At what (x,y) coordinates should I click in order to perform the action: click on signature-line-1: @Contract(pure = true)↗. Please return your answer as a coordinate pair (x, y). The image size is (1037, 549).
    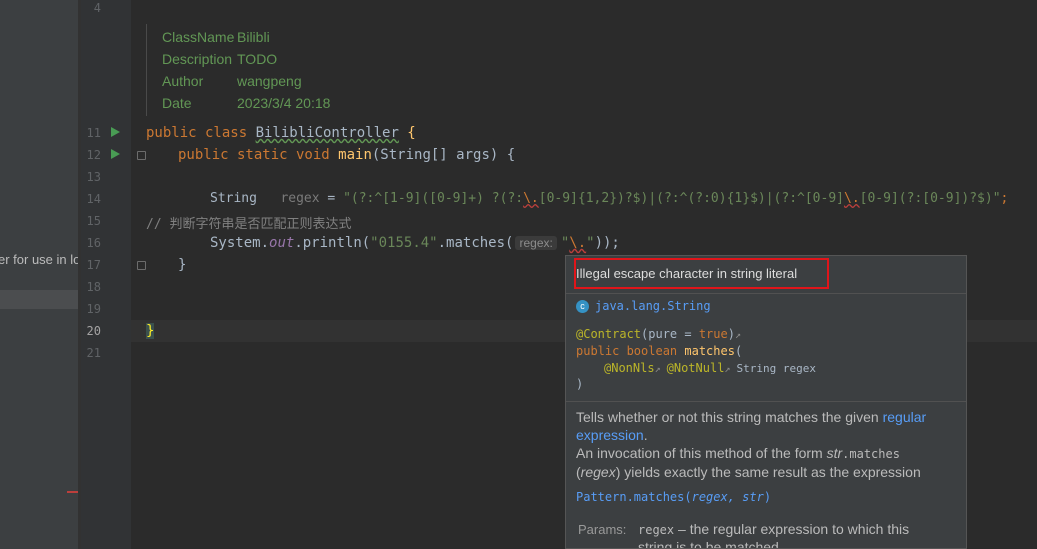
    Looking at the image, I should click on (658, 334).